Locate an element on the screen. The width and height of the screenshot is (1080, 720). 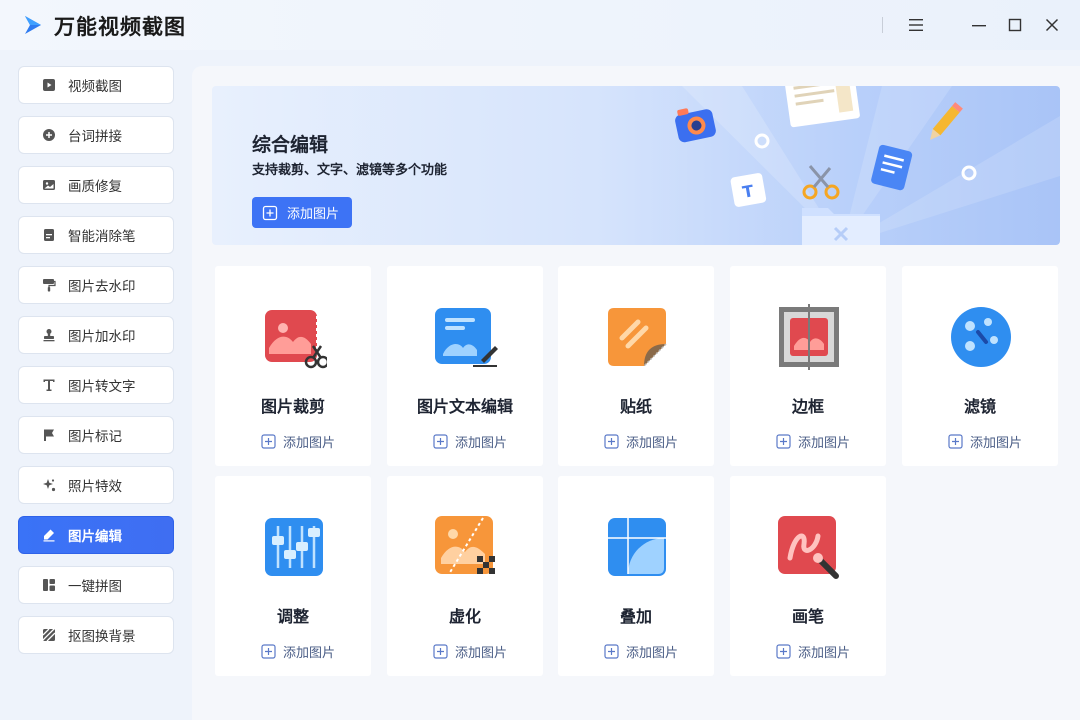
banner-button-label: 添加图片 is located at coordinates (313, 214).